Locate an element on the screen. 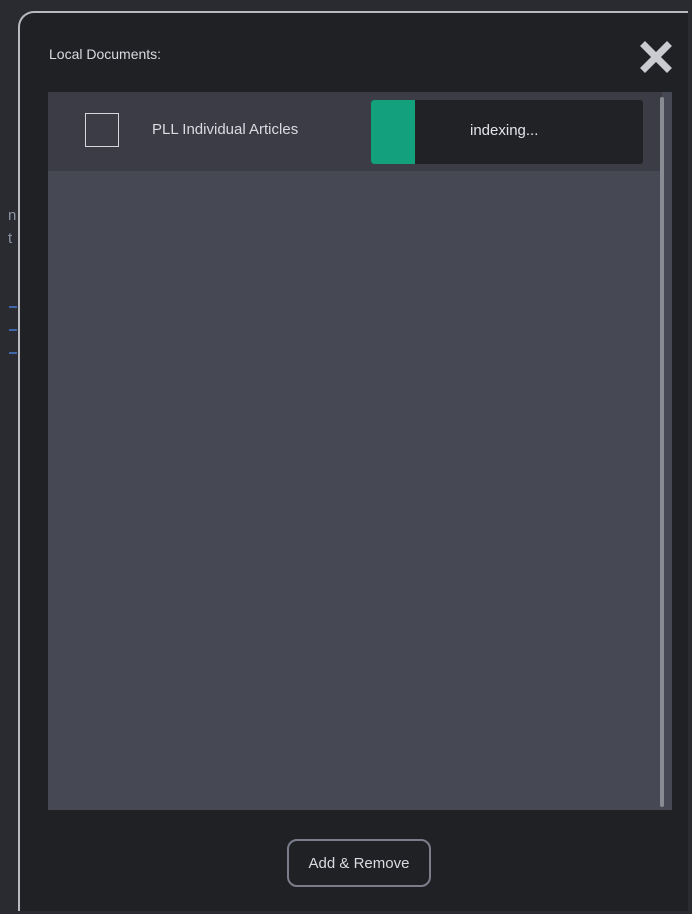 Image resolution: width=692 pixels, height=914 pixels. document-checkbox is located at coordinates (102, 130).